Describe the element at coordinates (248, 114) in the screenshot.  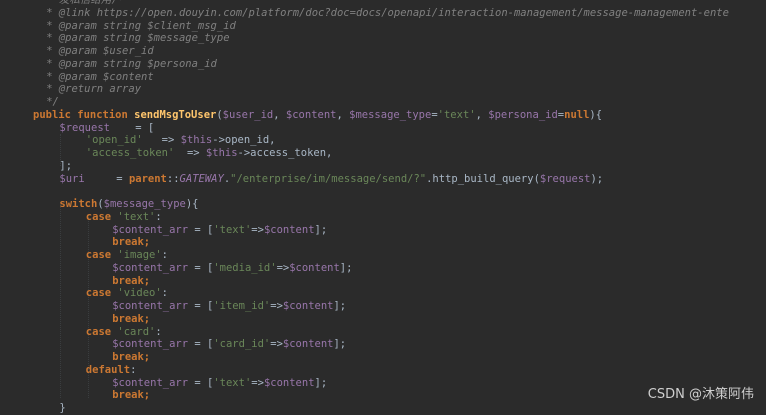
I see `code-token-variable: $user_id` at that location.